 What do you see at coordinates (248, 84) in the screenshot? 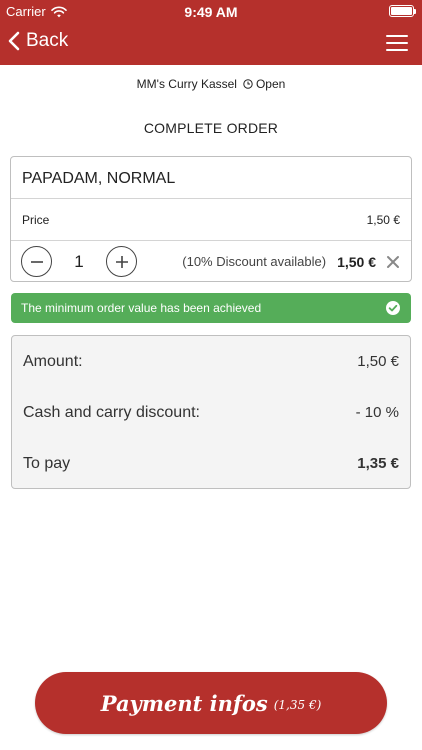
I see `clock-icon` at bounding box center [248, 84].